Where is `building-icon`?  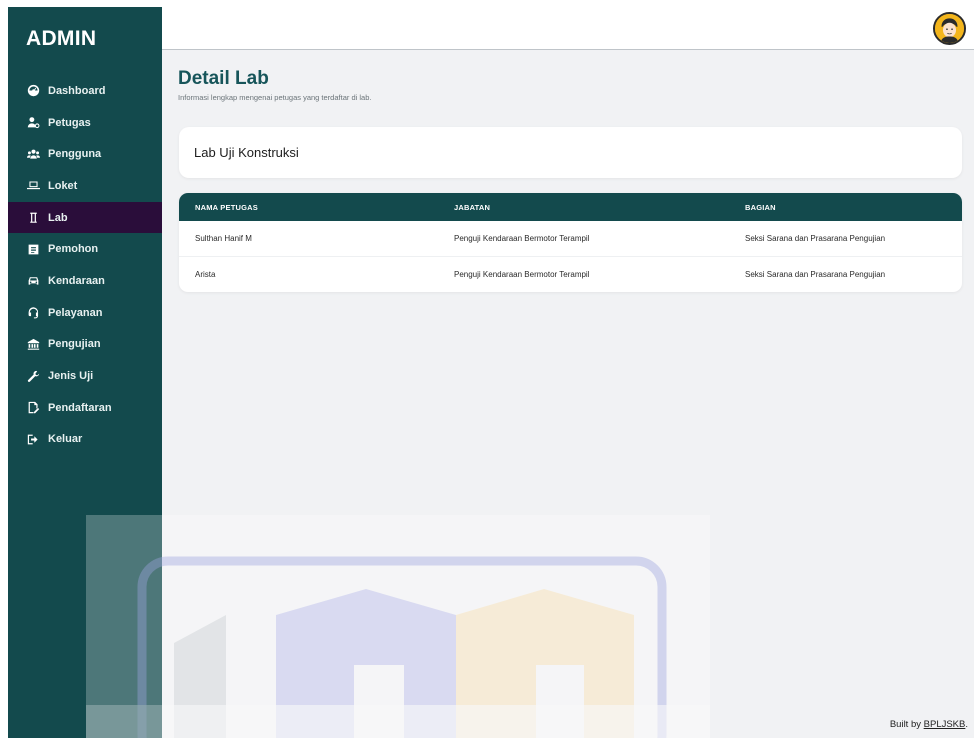
building-icon is located at coordinates (33, 344).